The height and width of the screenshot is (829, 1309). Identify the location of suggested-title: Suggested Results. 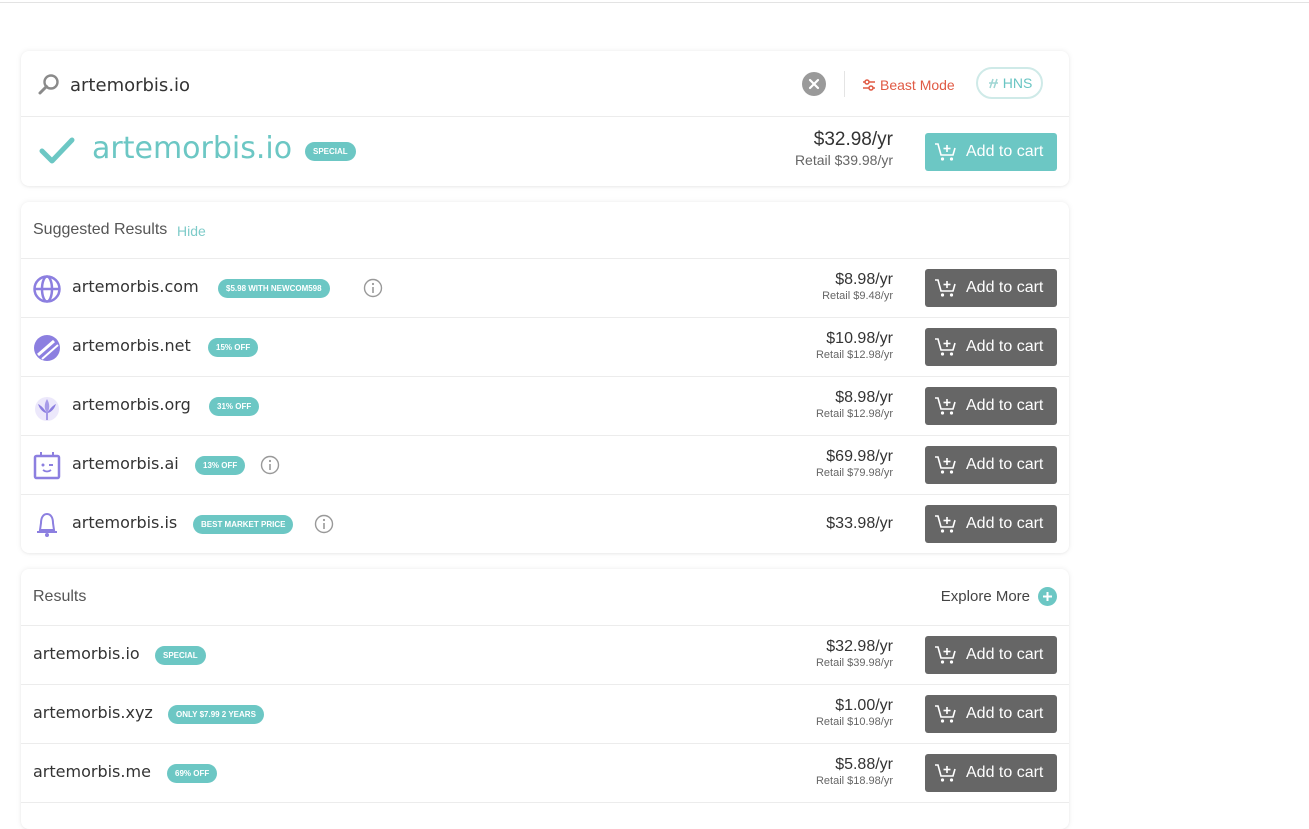
(100, 229).